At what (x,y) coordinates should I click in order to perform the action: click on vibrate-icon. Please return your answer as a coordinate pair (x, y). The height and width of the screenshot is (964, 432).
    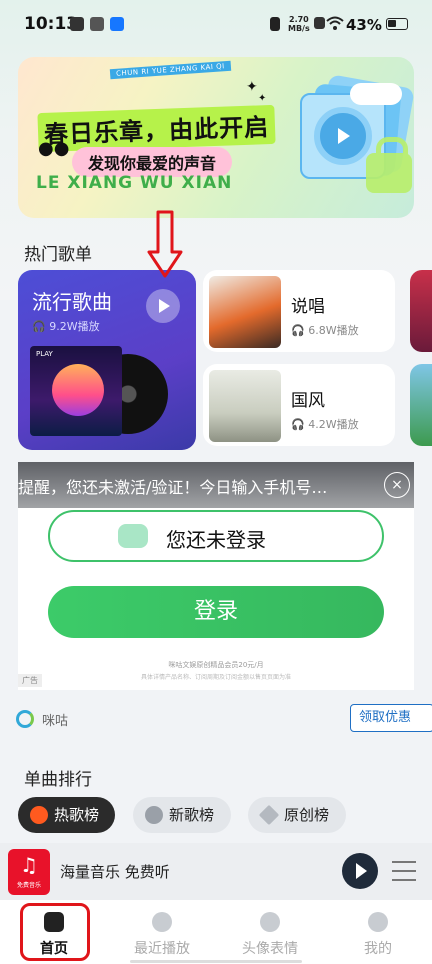
    Looking at the image, I should click on (275, 24).